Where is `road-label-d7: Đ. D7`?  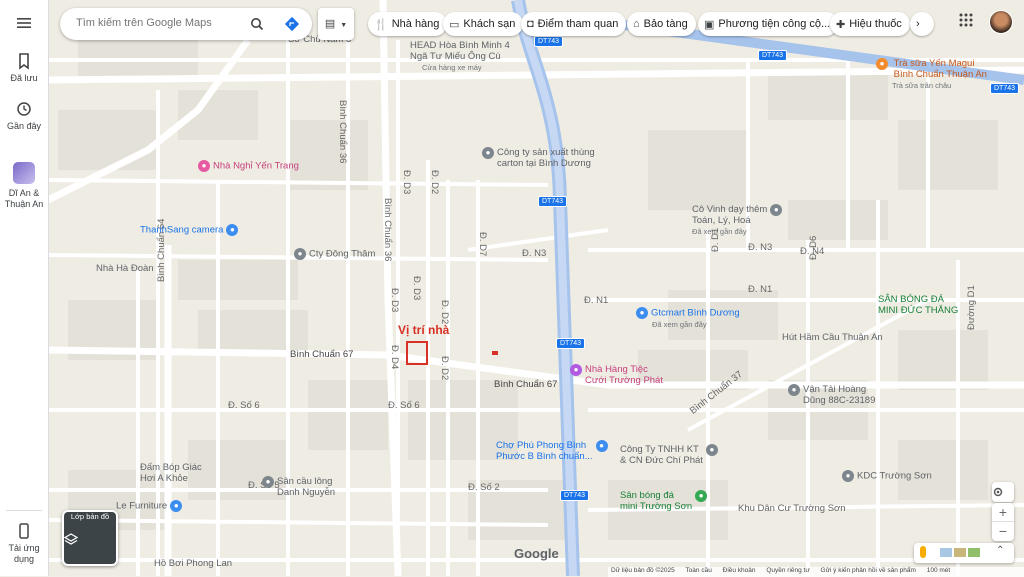
road-label-d7: Đ. D7 is located at coordinates (482, 244).